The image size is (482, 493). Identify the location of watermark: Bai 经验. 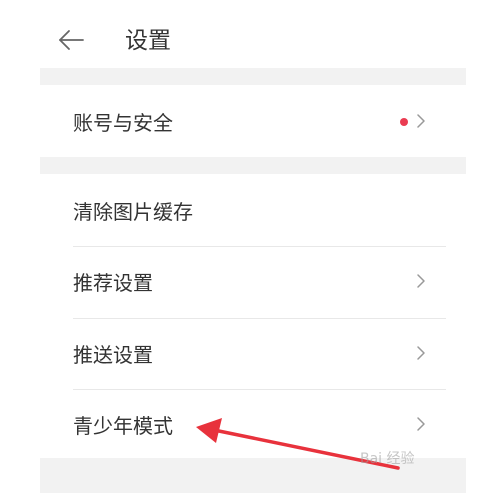
(387, 459).